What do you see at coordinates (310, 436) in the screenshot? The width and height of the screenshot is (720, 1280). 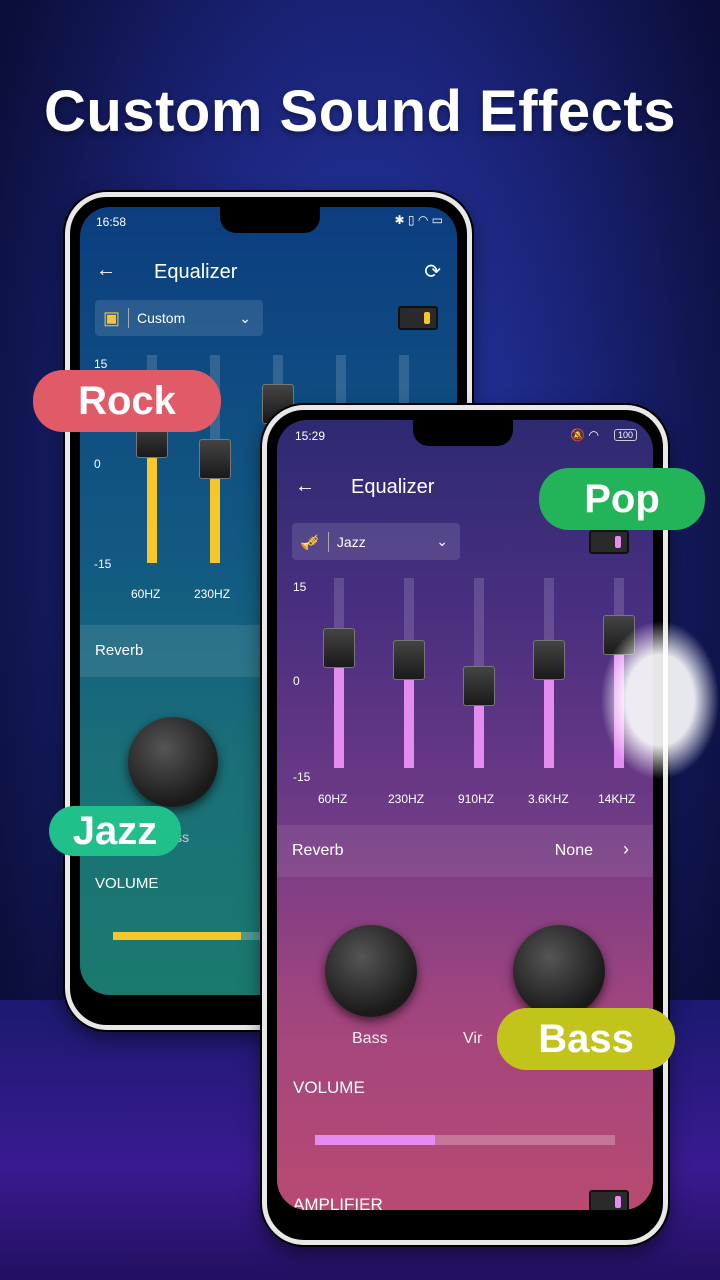 I see `status-time: 15:29` at bounding box center [310, 436].